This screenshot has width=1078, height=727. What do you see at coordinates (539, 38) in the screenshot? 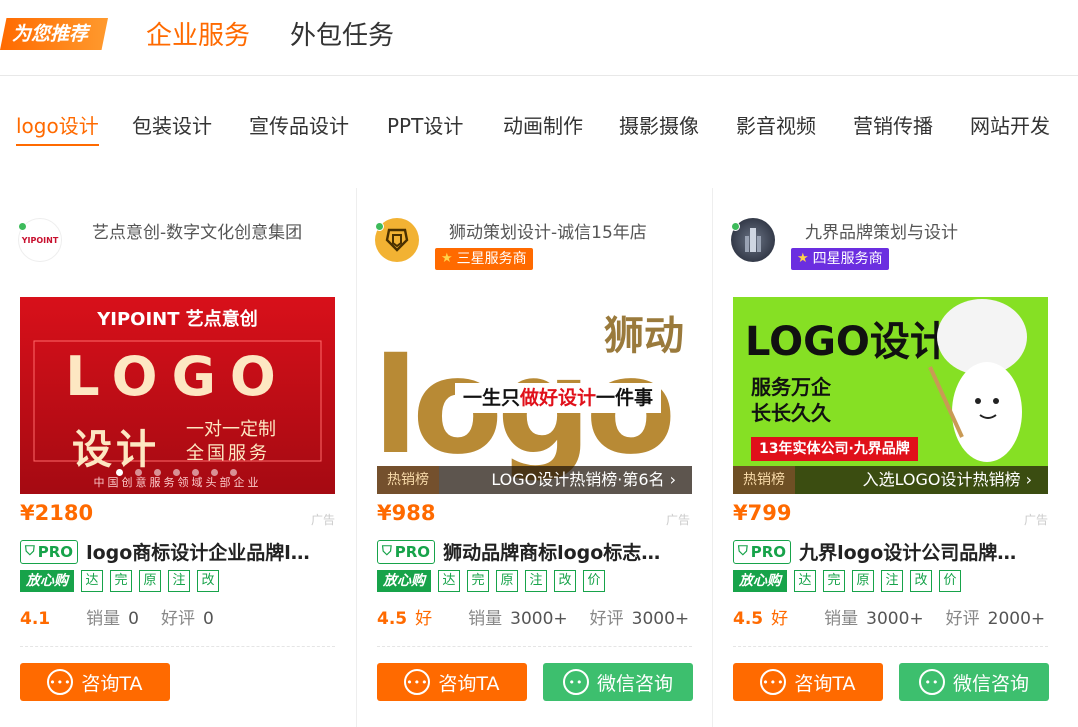
I see `header: 为您推荐 企业服务 外包任务` at bounding box center [539, 38].